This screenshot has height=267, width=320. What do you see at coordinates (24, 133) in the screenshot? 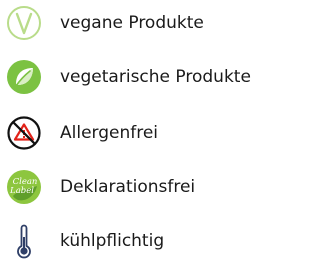
I see `allergen-free-icon` at bounding box center [24, 133].